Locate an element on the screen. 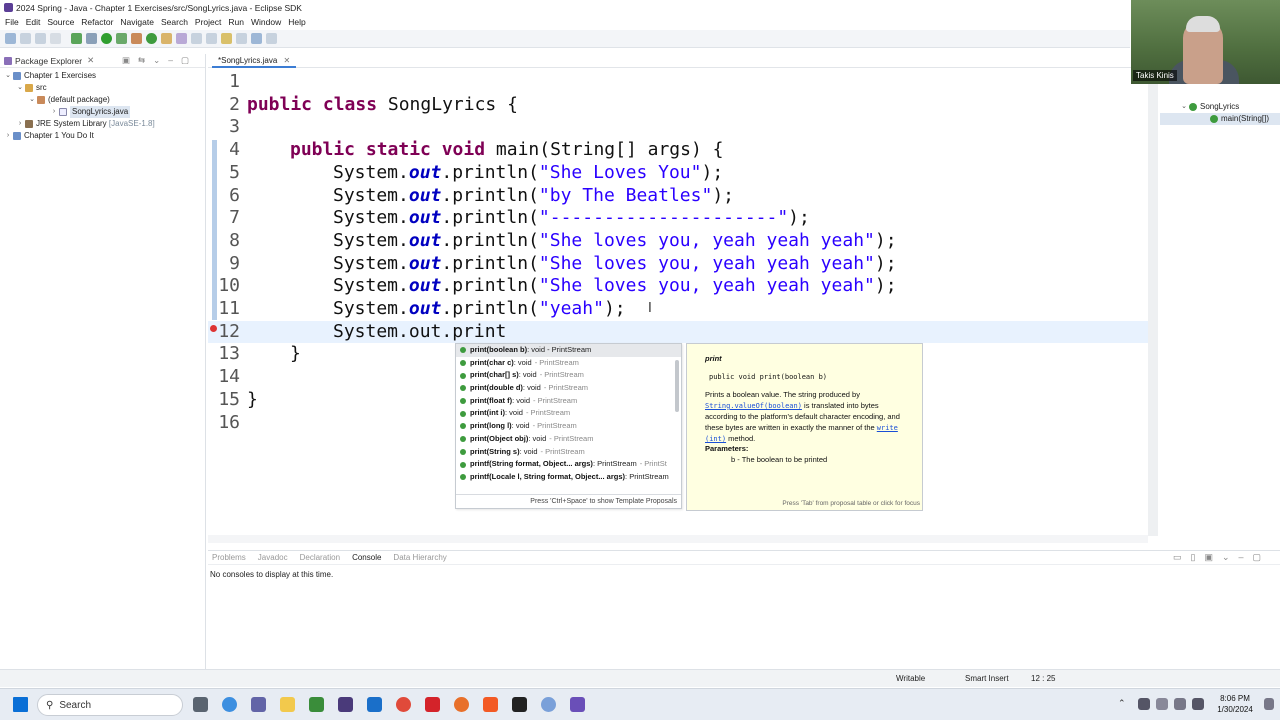  wifi-icon is located at coordinates (1162, 704).